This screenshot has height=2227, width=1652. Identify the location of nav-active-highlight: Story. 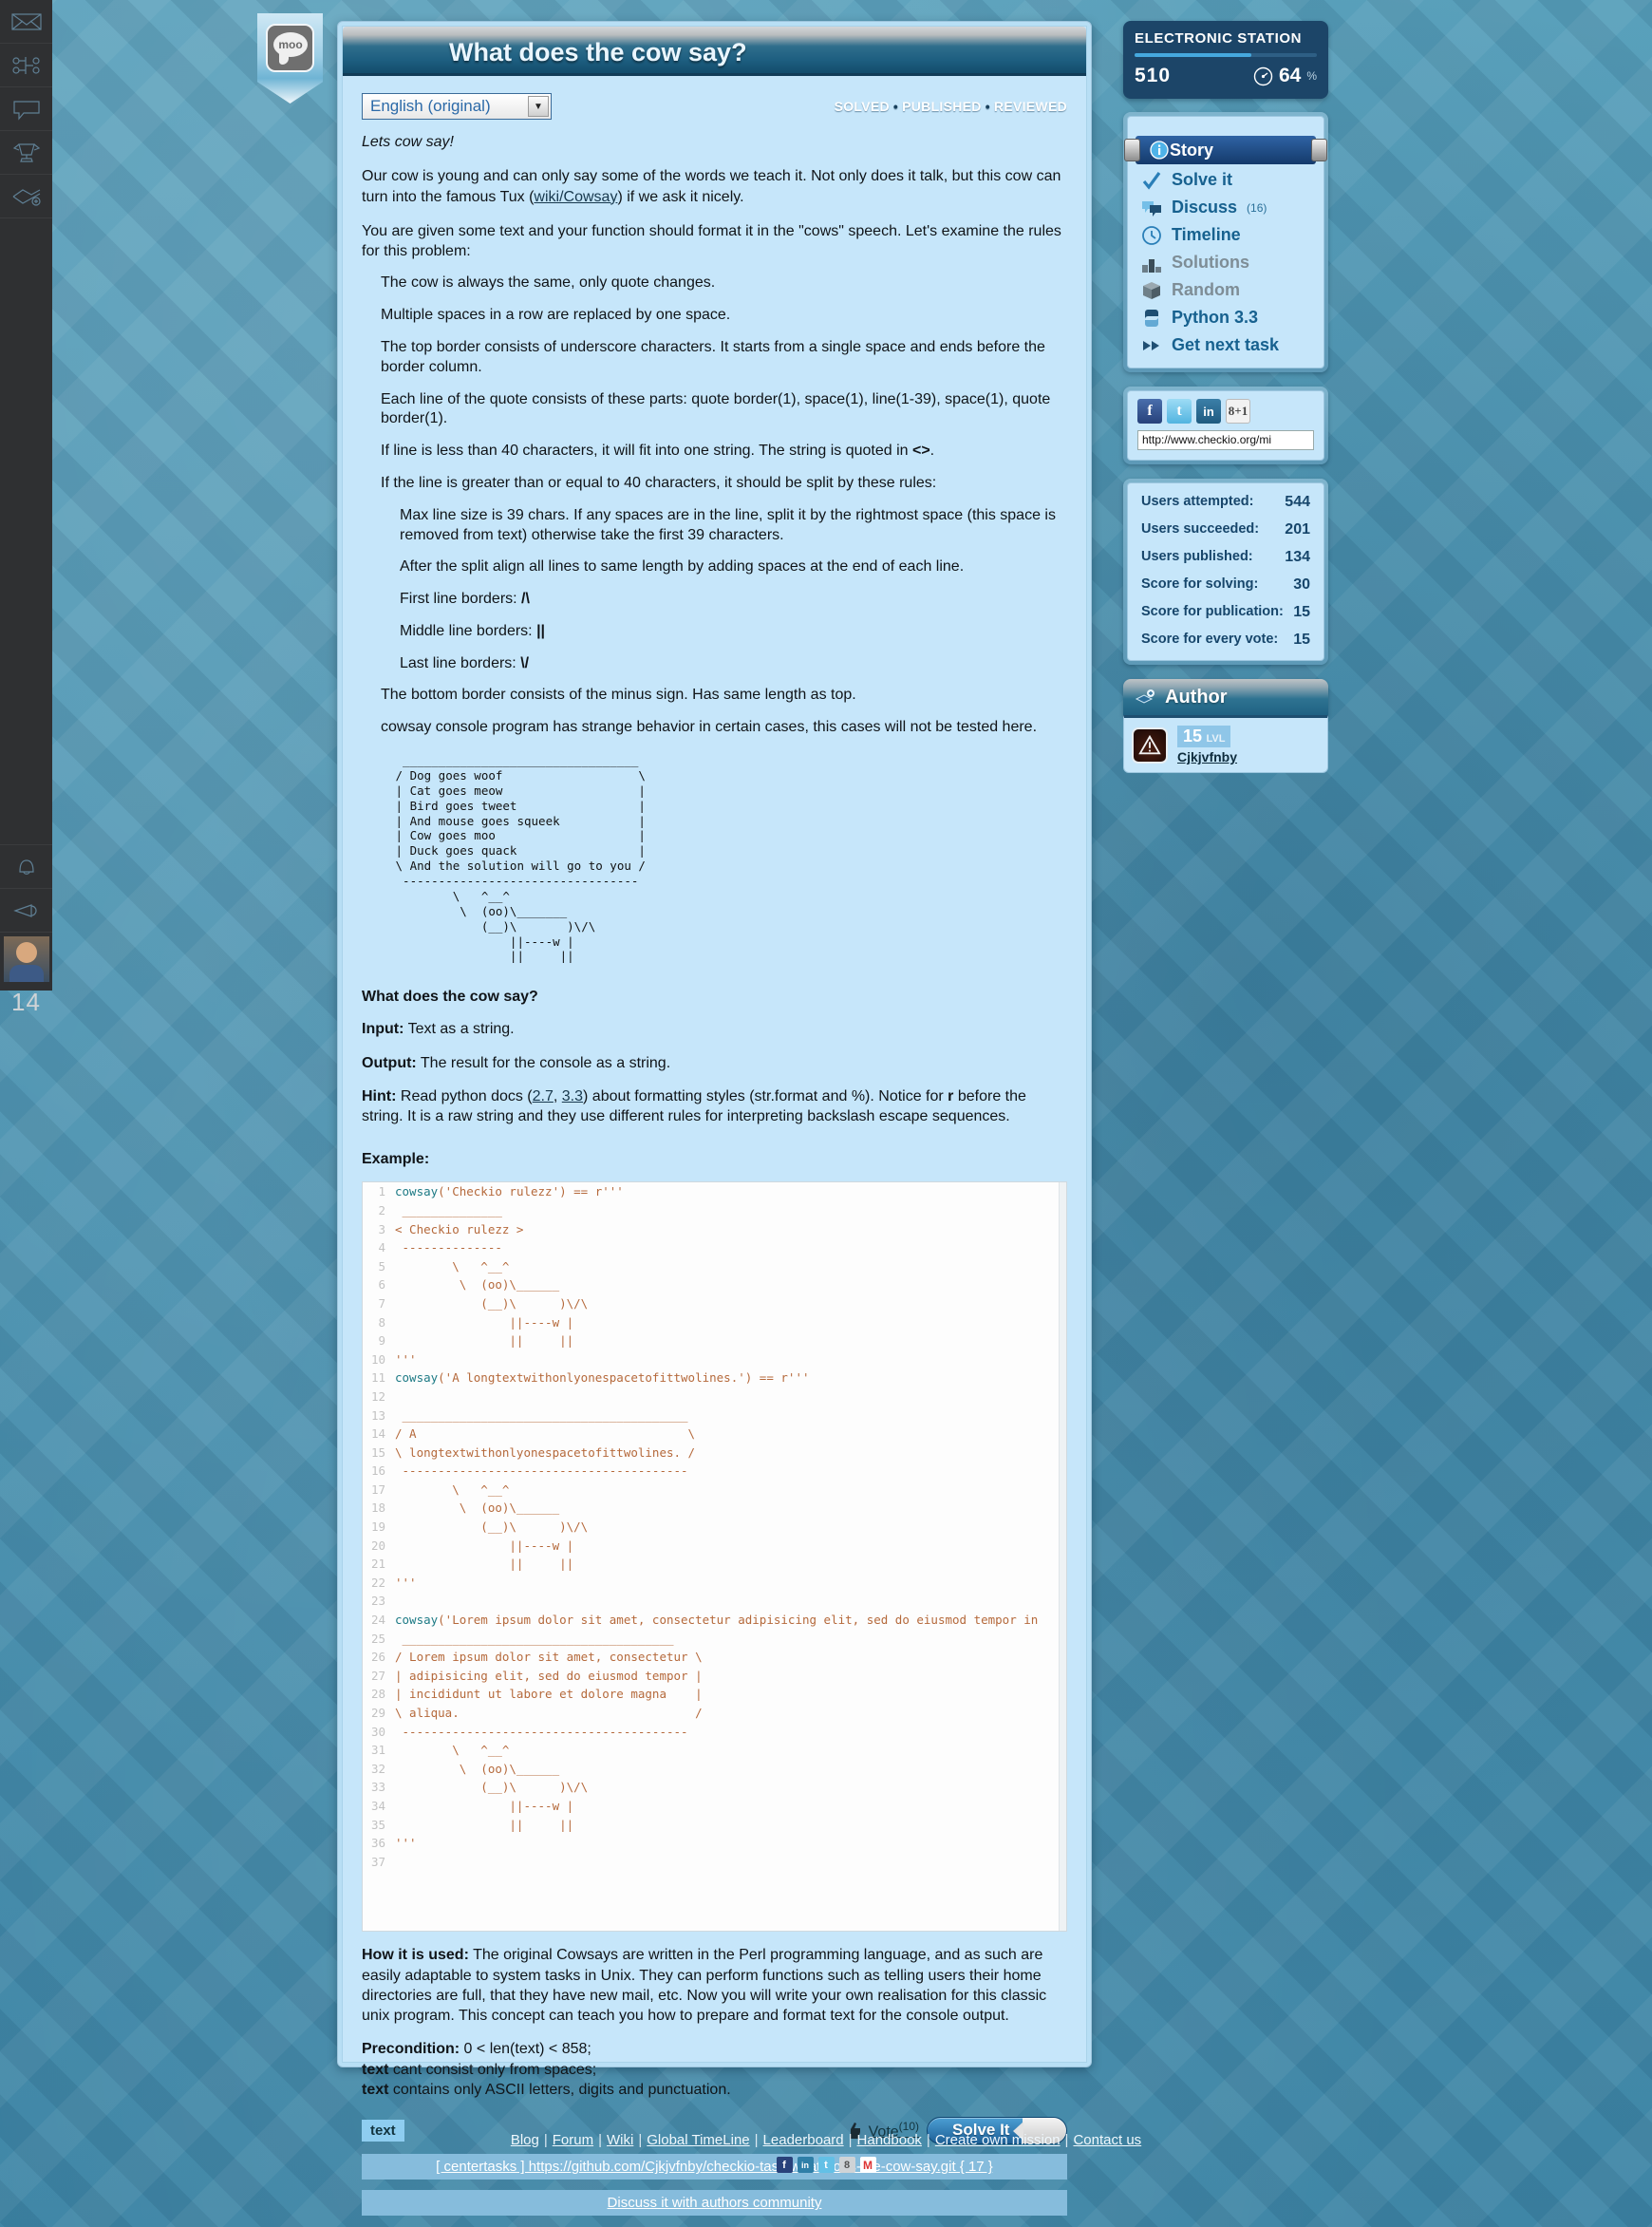
(1226, 150).